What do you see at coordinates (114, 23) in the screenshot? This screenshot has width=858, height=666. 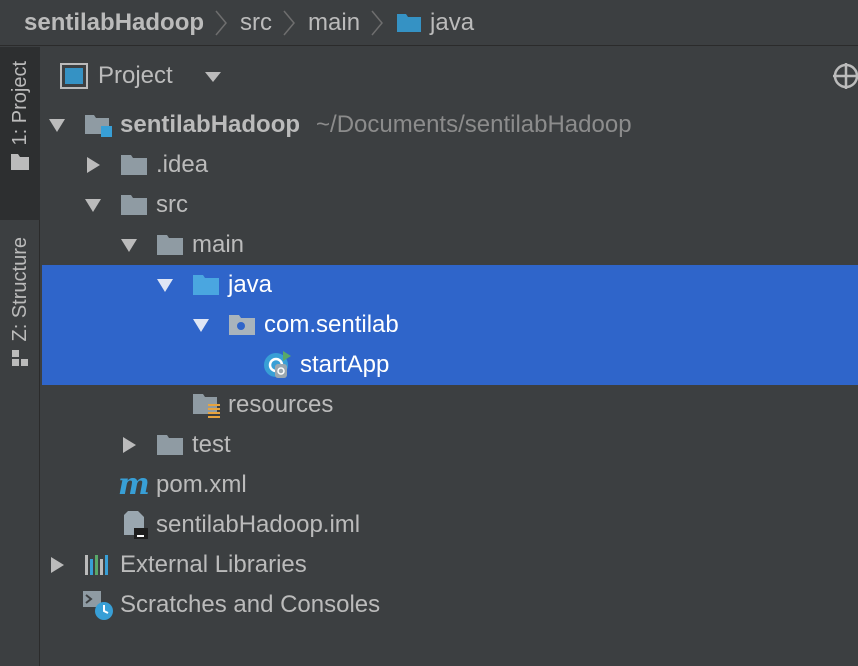 I see `breadcrumb-project: sentilabHadoop` at bounding box center [114, 23].